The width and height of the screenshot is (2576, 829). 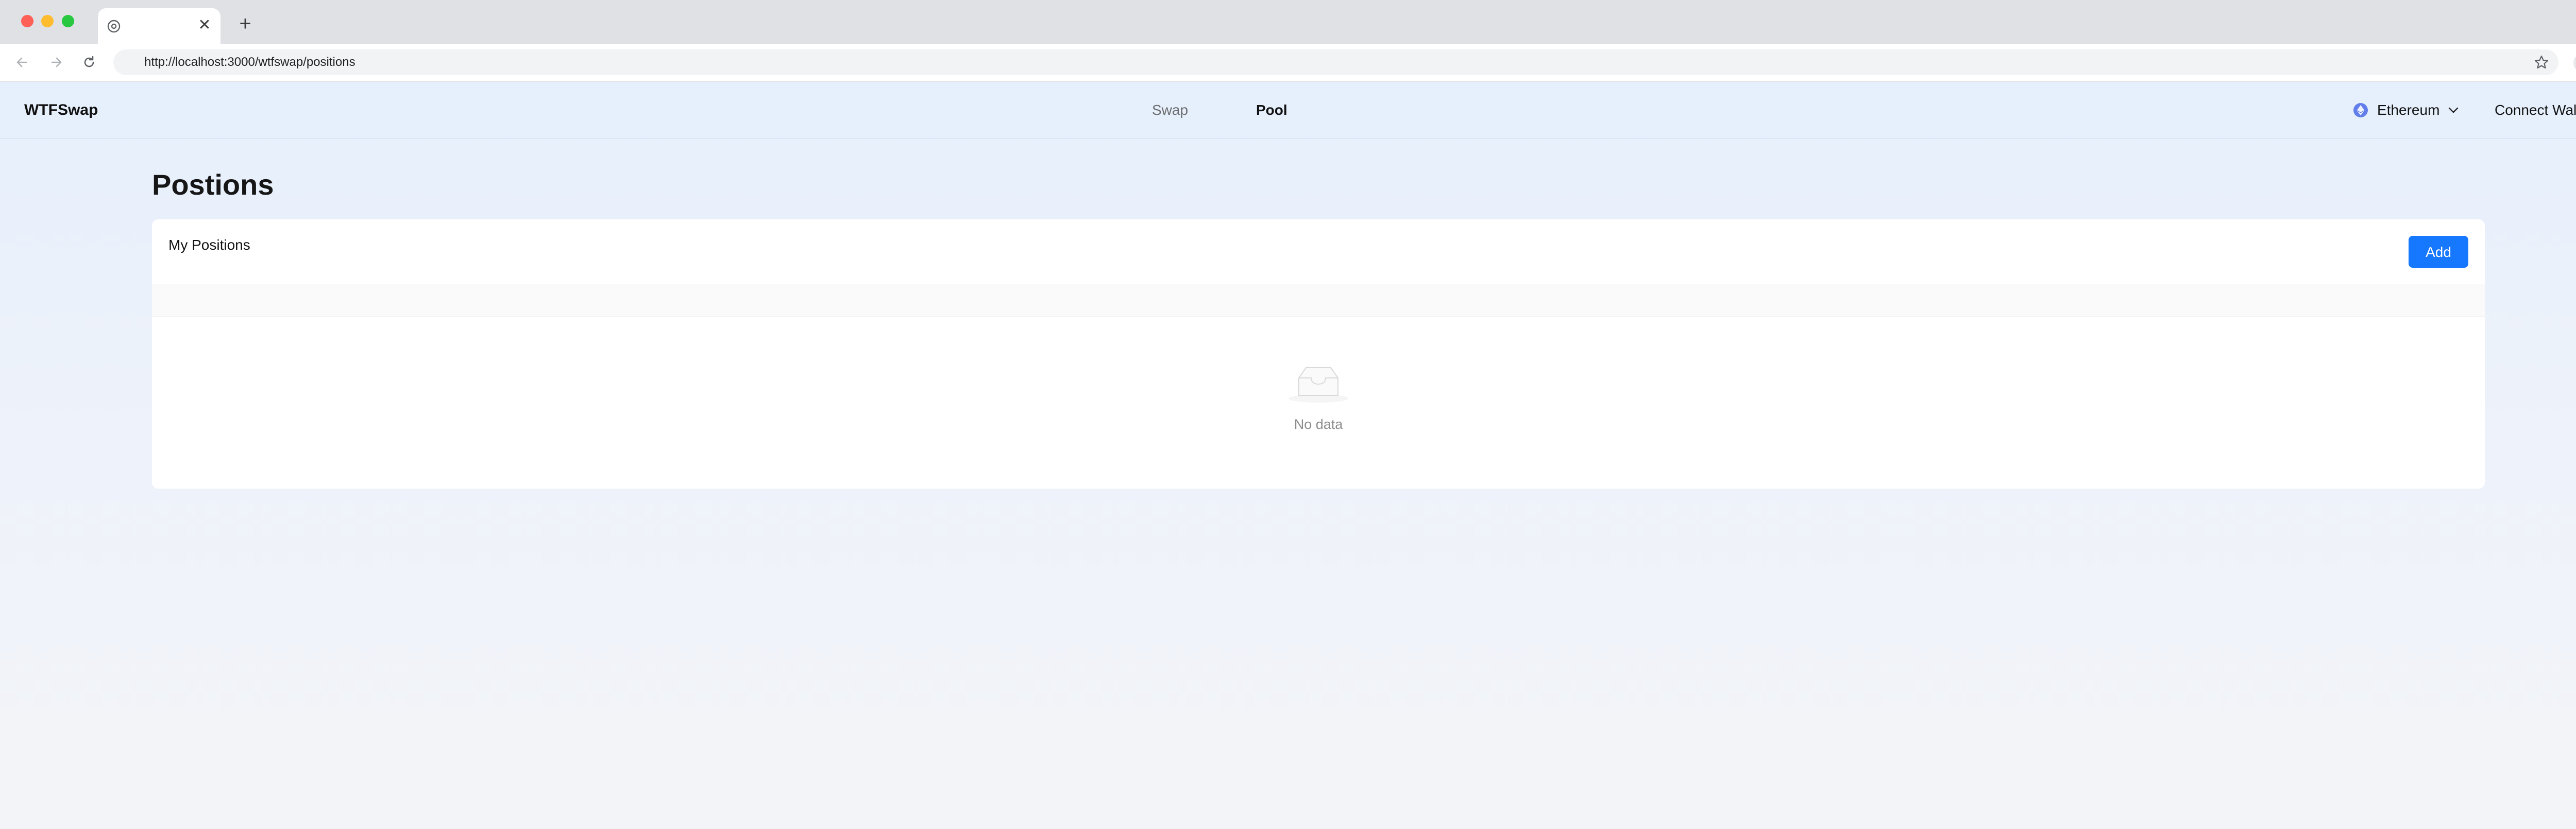 I want to click on network-selector: Ethereum, so click(x=2406, y=110).